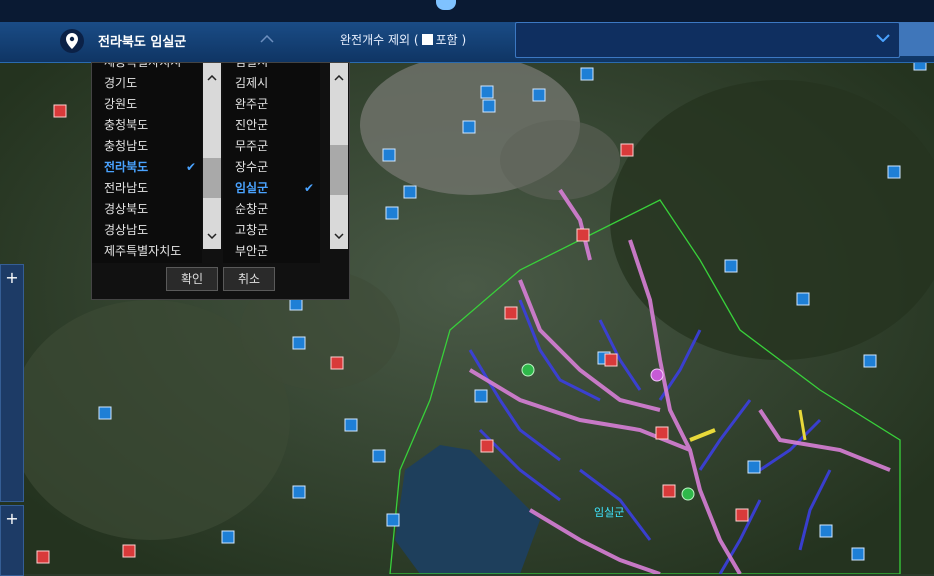 This screenshot has height=576, width=934. What do you see at coordinates (271, 146) in the screenshot?
I see `list-item: 무주군` at bounding box center [271, 146].